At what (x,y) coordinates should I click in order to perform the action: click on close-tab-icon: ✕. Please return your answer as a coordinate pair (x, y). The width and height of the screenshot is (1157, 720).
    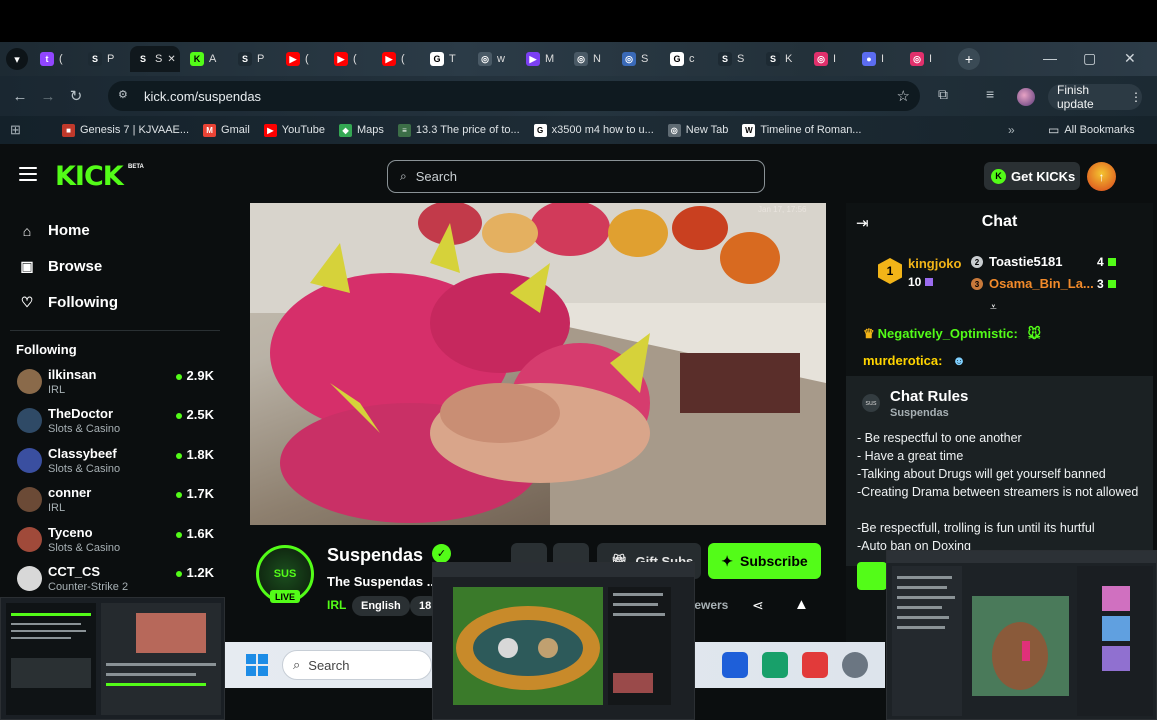
    Looking at the image, I should click on (171, 59).